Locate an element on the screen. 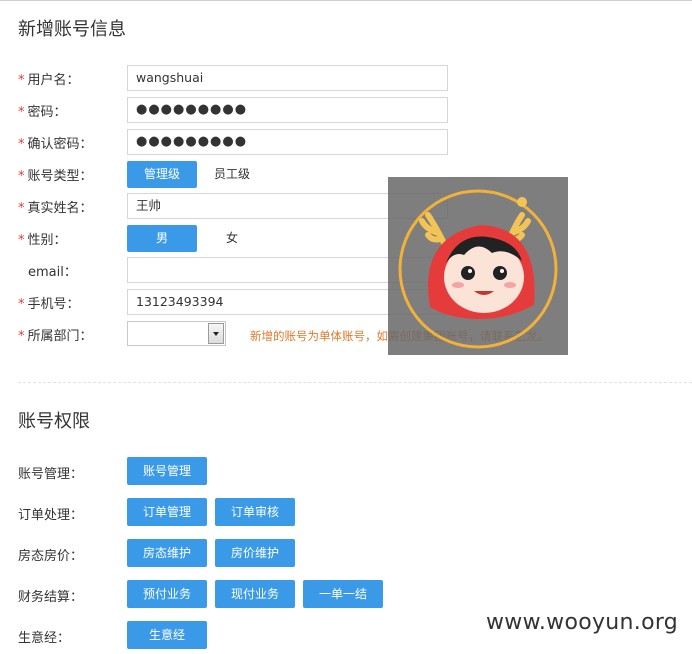 The height and width of the screenshot is (654, 692). confirm-password-label-text: 确认密码： is located at coordinates (60, 144).